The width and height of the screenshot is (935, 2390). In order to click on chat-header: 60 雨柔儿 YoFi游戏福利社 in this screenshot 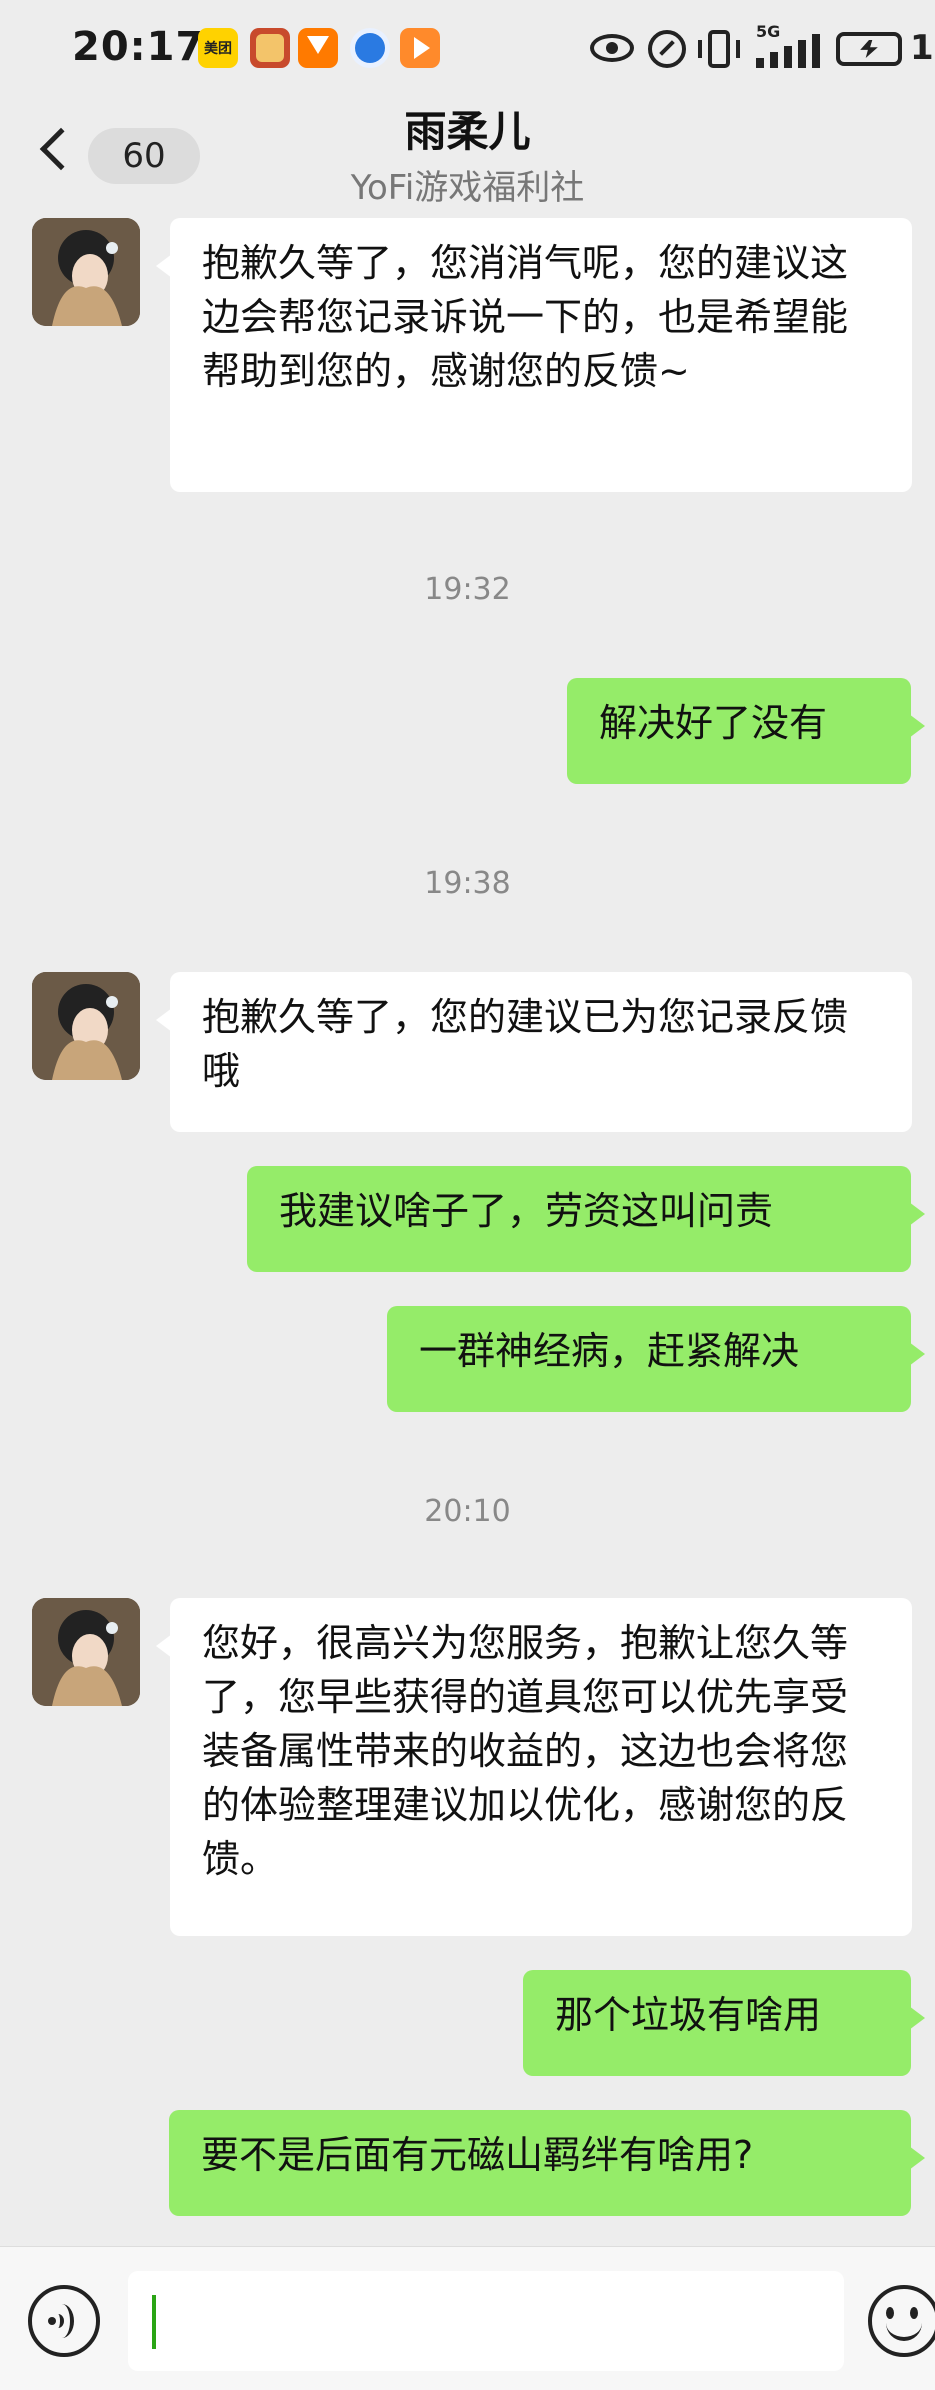, I will do `click(467, 158)`.